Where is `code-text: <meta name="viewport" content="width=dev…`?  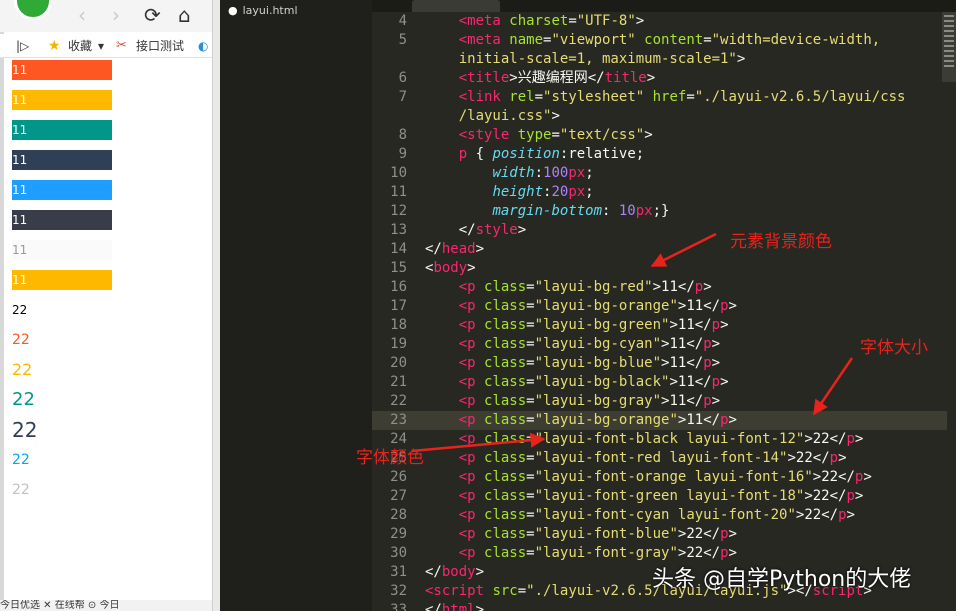
code-text: <meta name="viewport" content="width=dev… is located at coordinates (652, 40).